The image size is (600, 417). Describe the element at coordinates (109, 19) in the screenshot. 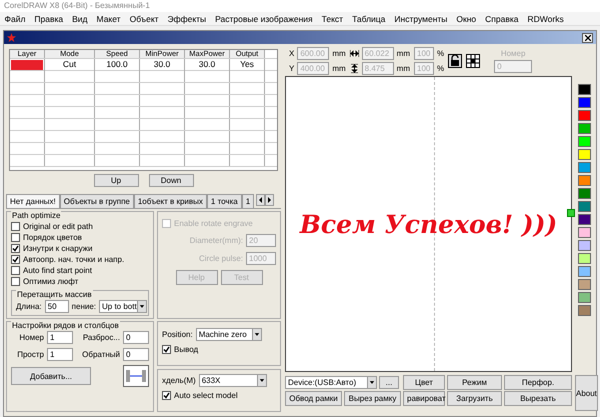

I see `menu-item: Макет` at that location.